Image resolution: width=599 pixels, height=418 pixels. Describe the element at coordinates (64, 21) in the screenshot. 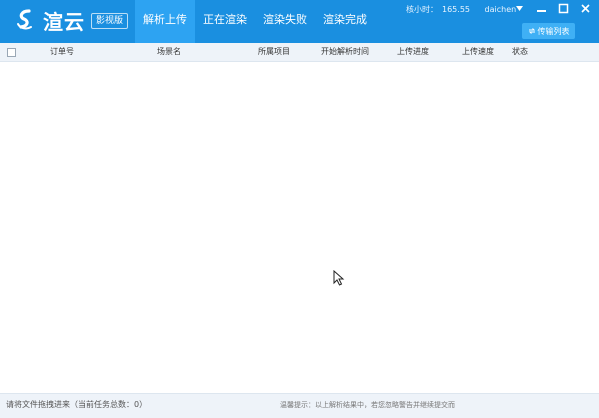

I see `app-name: 渲云` at that location.